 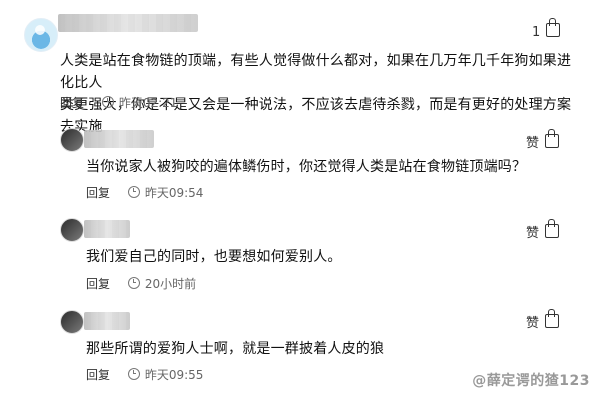 I want to click on comment-meta: 回复 昨天02:21, so click(x=118, y=102).